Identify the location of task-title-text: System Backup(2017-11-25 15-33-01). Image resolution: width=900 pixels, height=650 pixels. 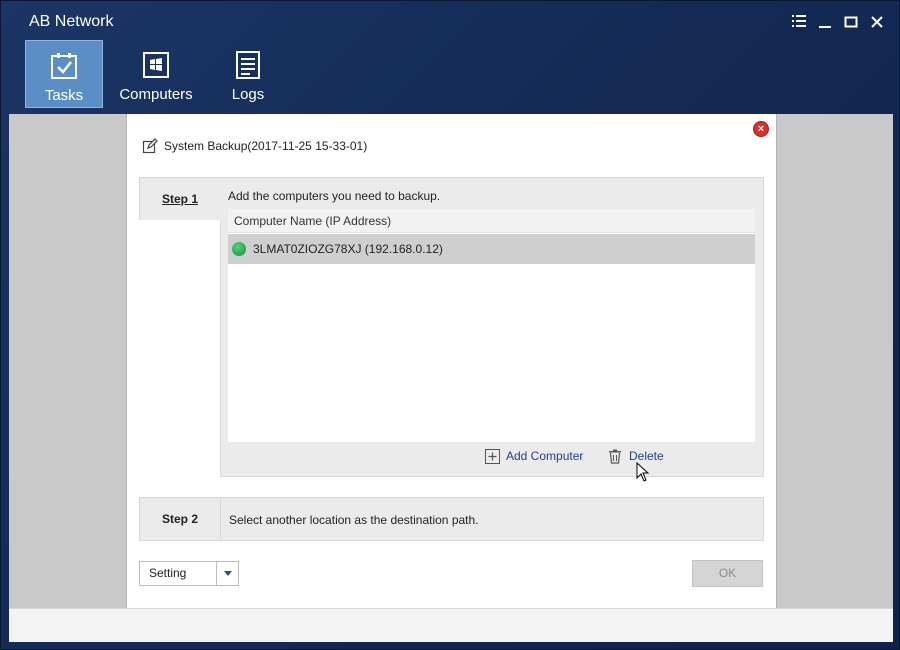
(266, 146).